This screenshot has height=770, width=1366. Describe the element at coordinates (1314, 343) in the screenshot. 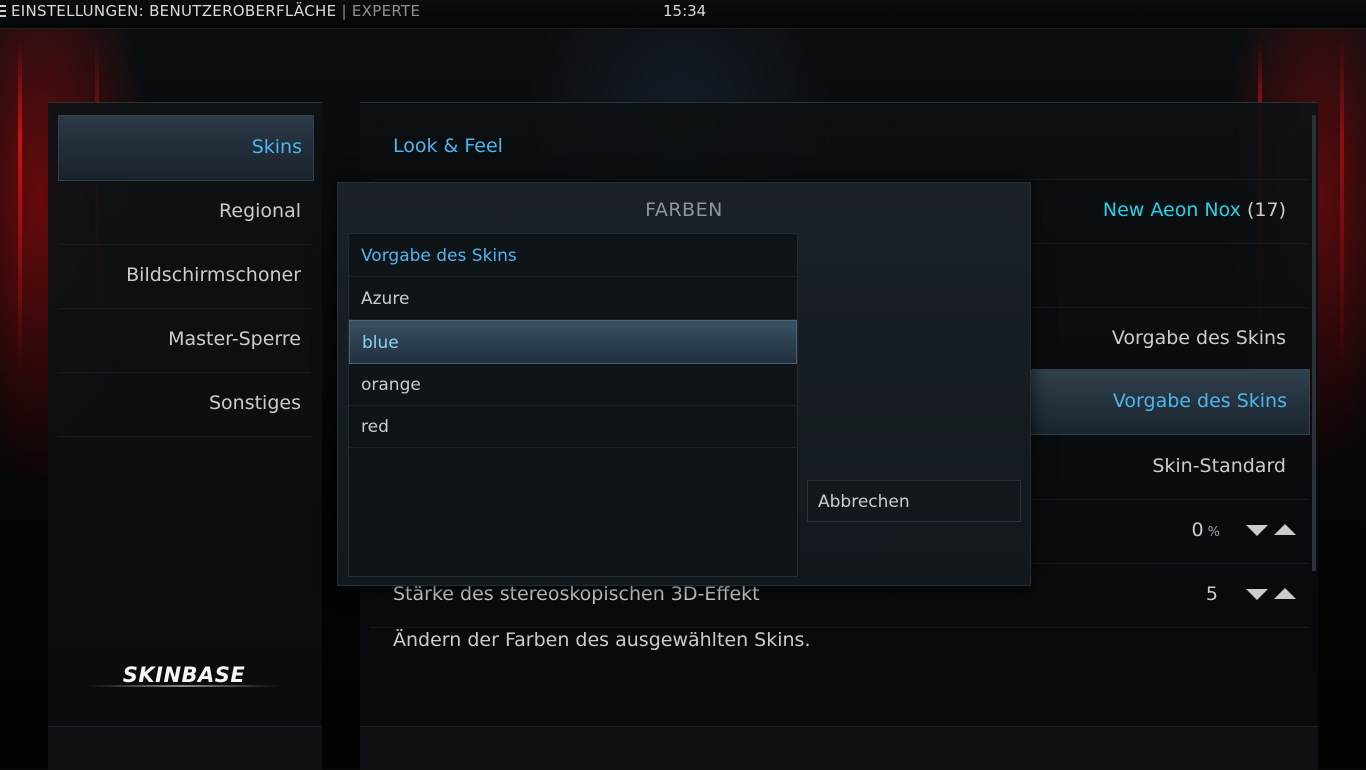

I see `scrollbar` at that location.